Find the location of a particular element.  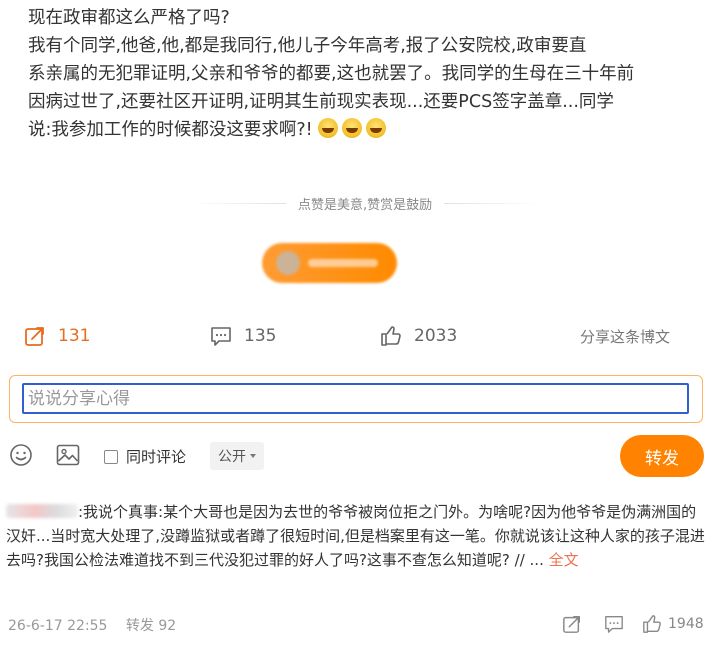

post-line: 说:我参加工作的时候都没这要求啊?! is located at coordinates (373, 130).